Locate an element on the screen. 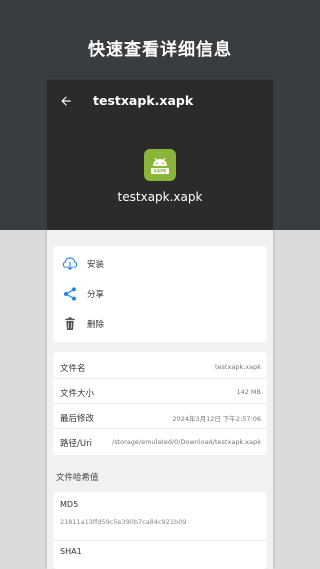  hash-section-title: 文件哈希值 is located at coordinates (77, 478).